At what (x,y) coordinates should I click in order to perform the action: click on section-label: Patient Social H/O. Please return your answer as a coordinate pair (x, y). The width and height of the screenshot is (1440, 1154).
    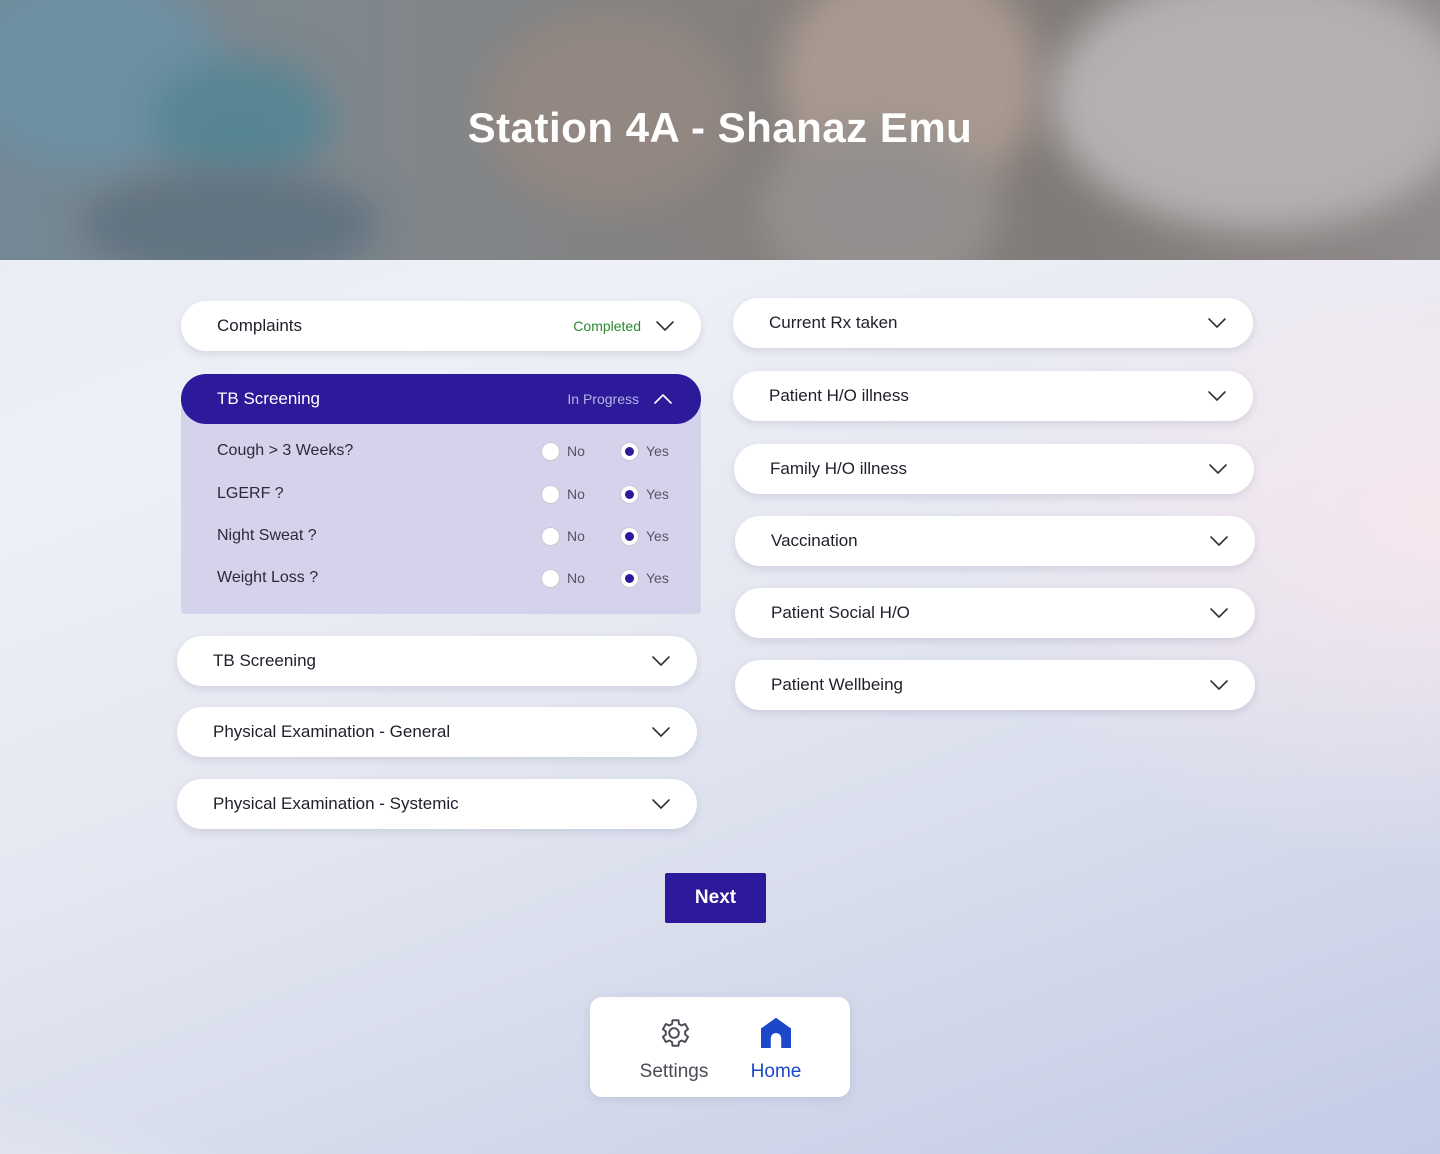
    Looking at the image, I should click on (840, 612).